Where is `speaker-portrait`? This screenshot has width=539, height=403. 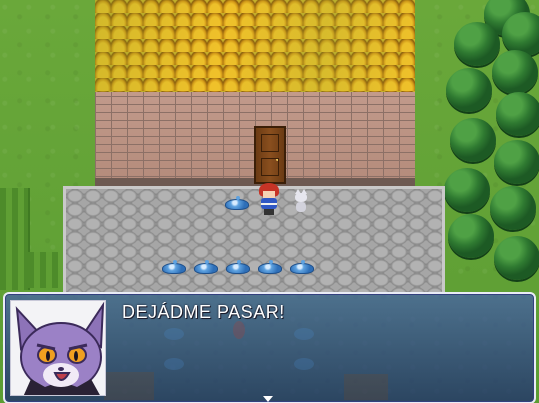
speaker-portrait is located at coordinates (58, 348).